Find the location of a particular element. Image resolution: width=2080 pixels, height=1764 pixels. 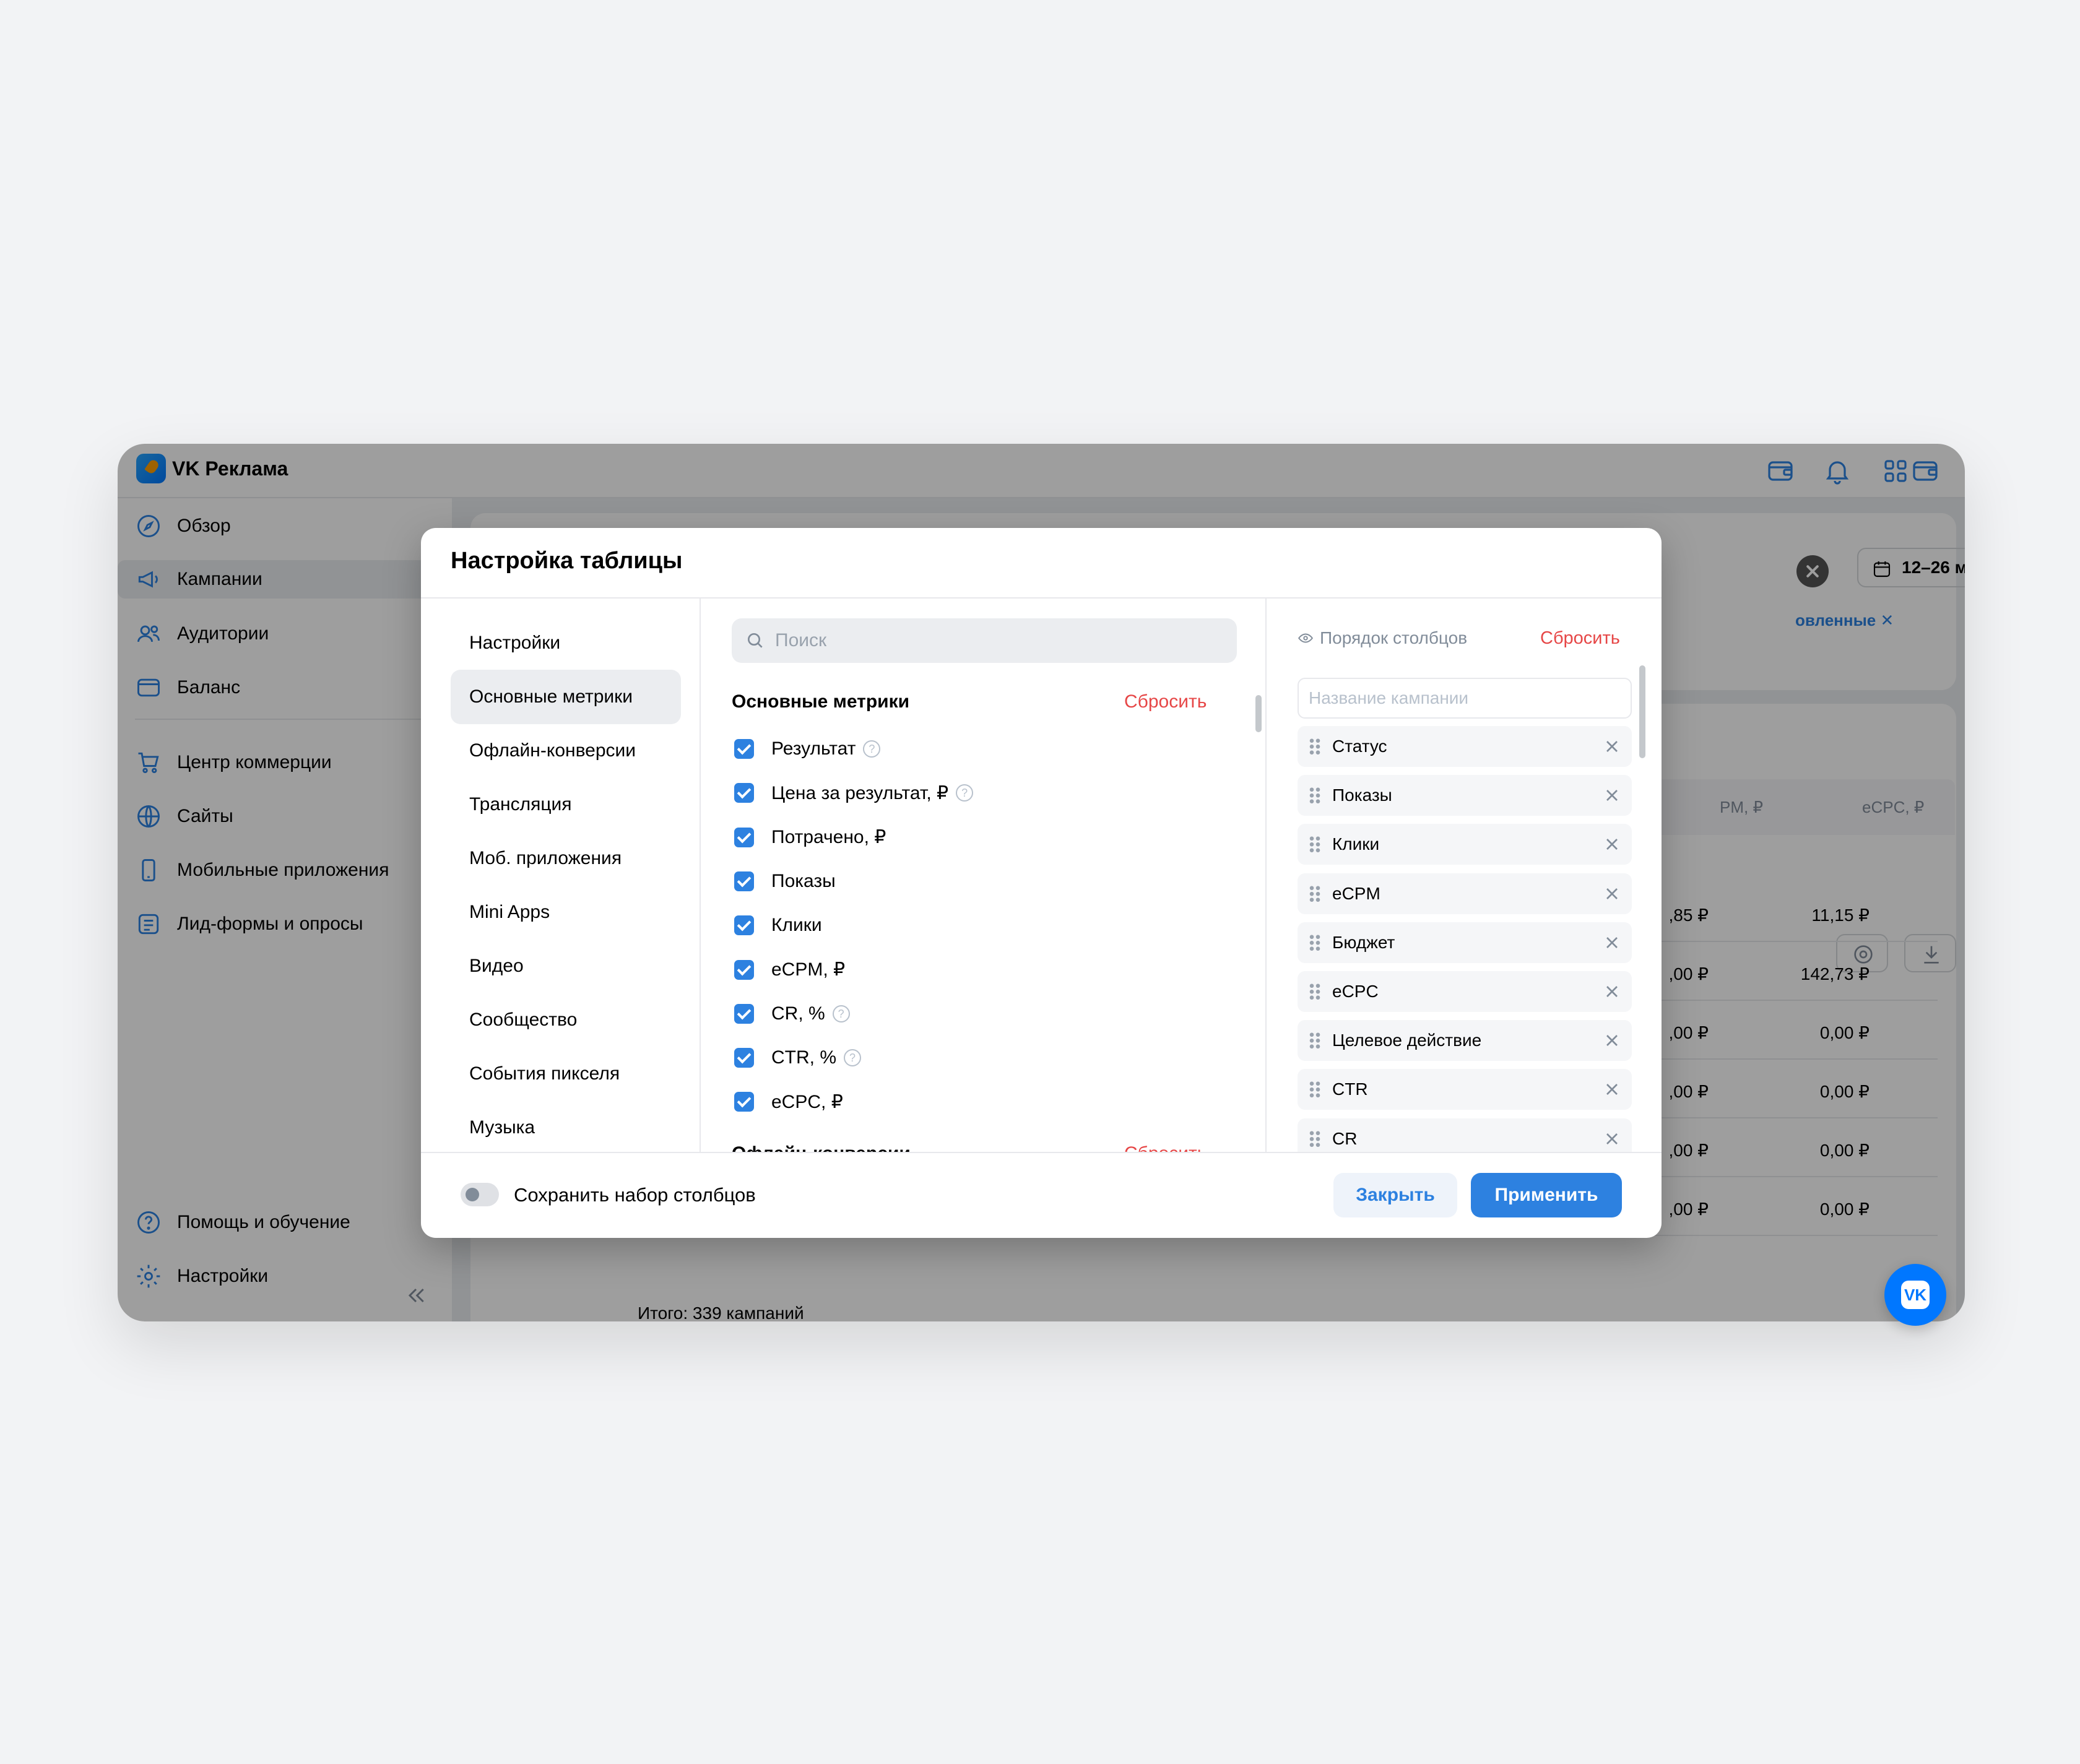

column-order-label: Клики is located at coordinates (1356, 844).